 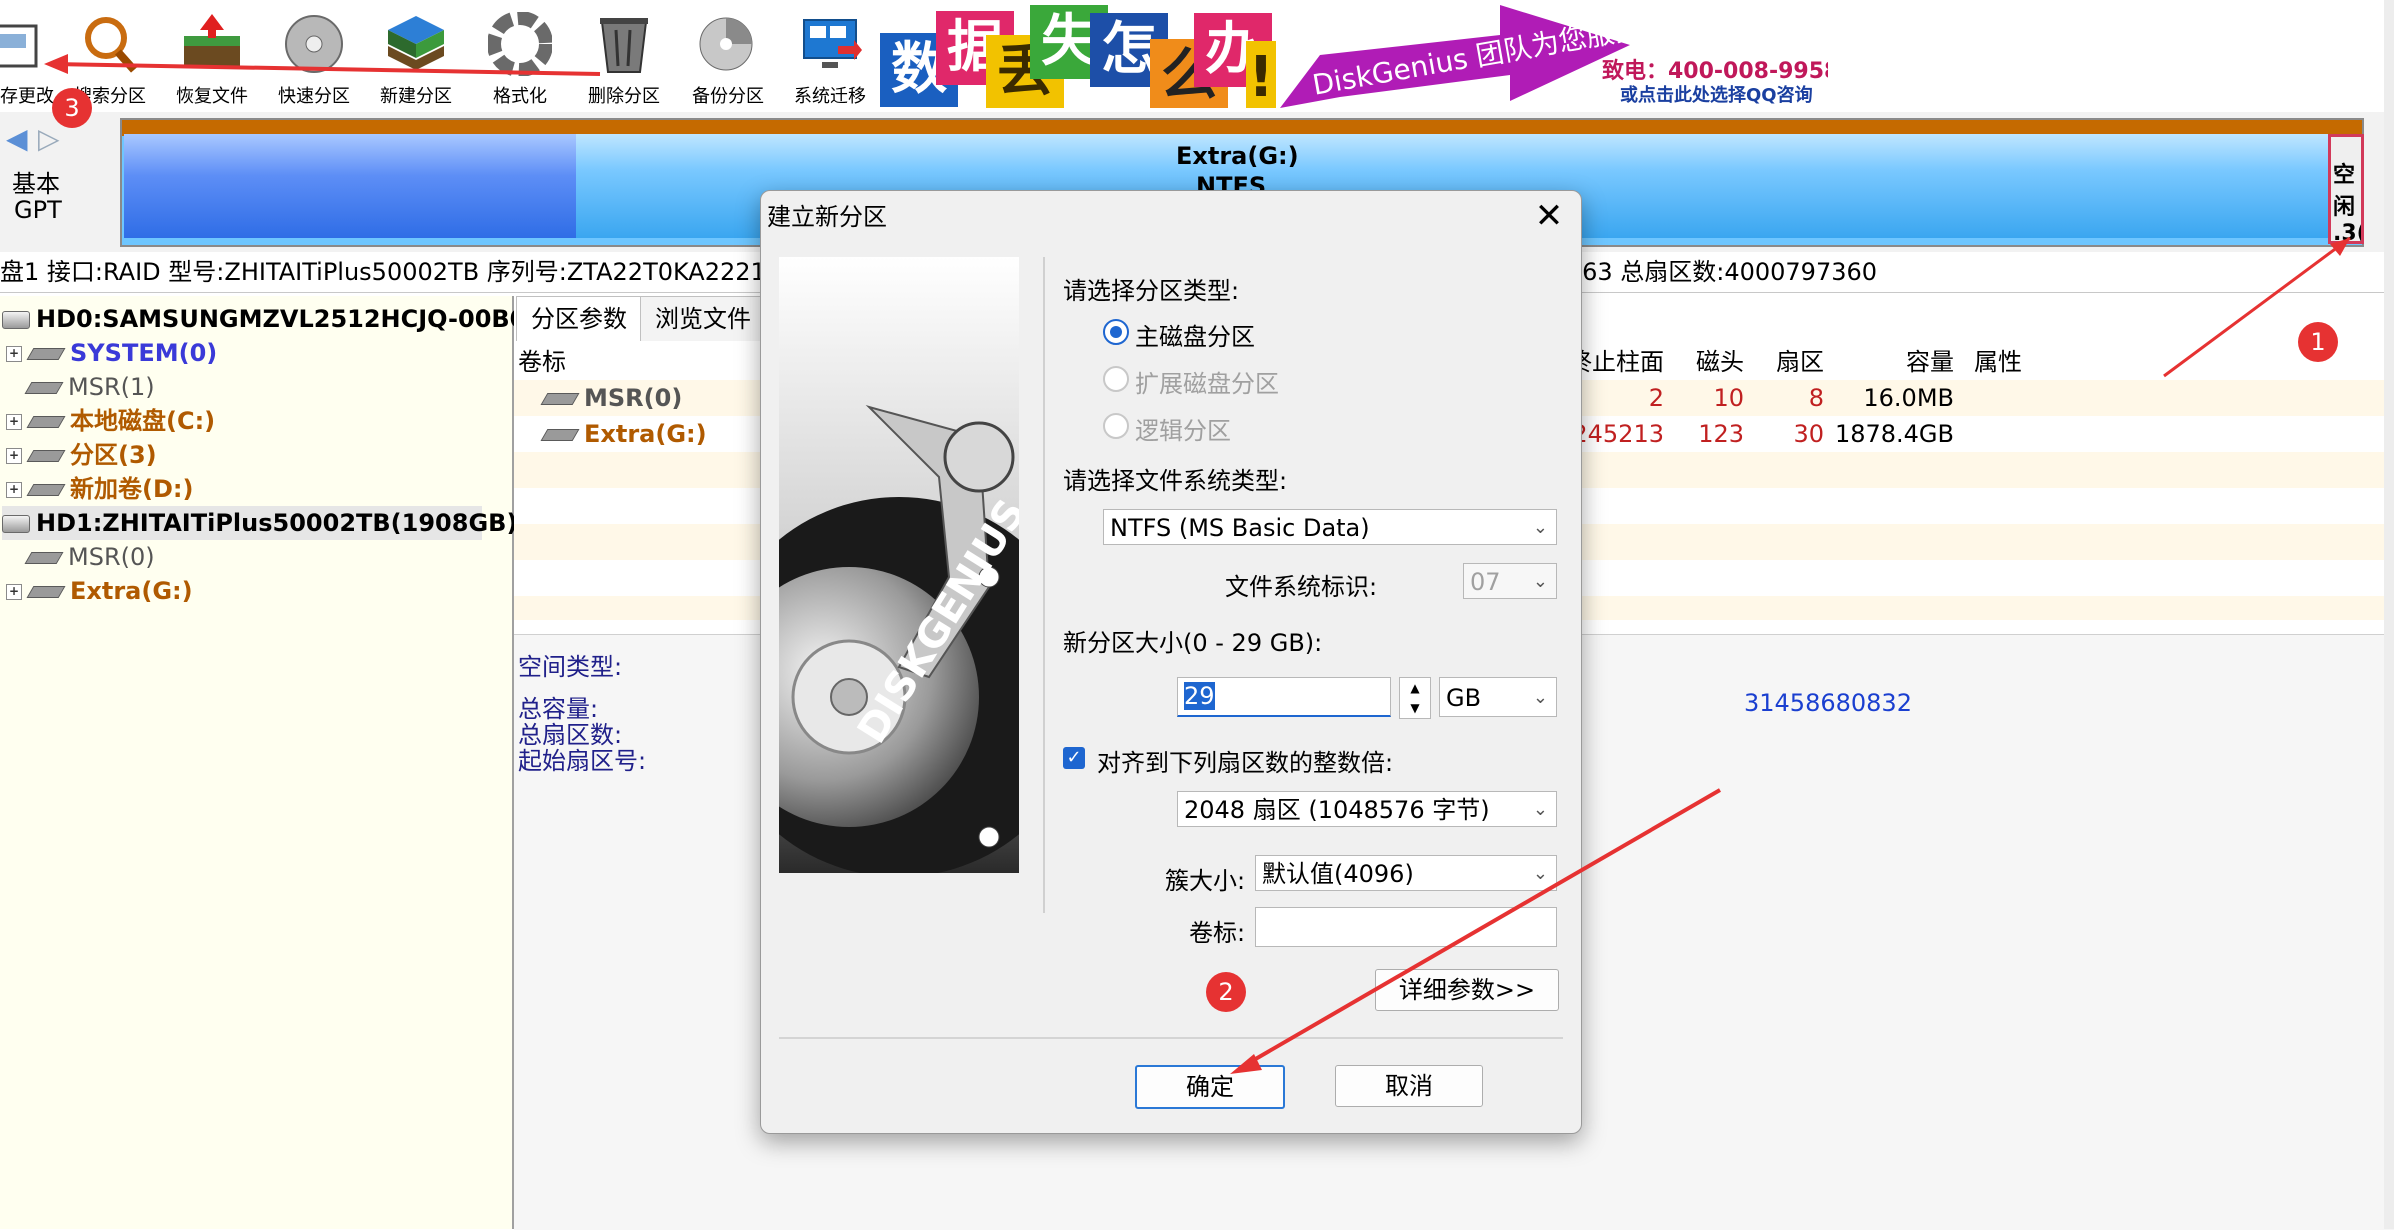 I want to click on tree-item-msr0: MSR(0), so click(x=89, y=557).